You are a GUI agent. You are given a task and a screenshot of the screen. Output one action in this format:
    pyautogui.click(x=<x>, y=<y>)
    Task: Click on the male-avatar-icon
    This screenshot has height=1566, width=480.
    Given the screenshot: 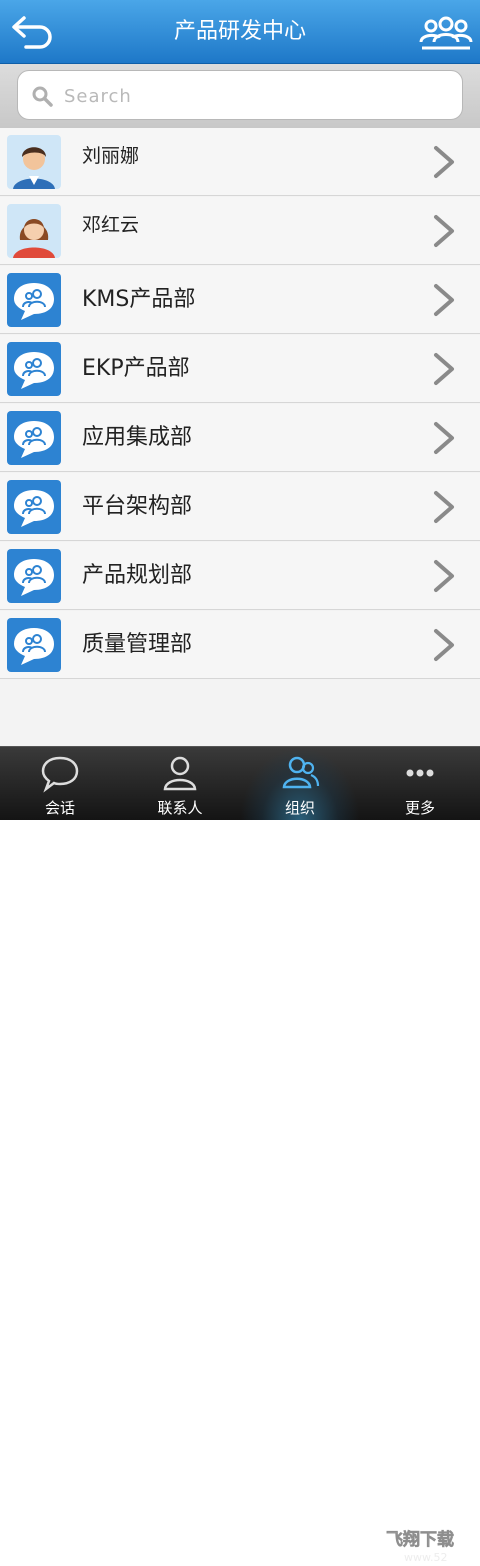 What is the action you would take?
    pyautogui.click(x=34, y=162)
    